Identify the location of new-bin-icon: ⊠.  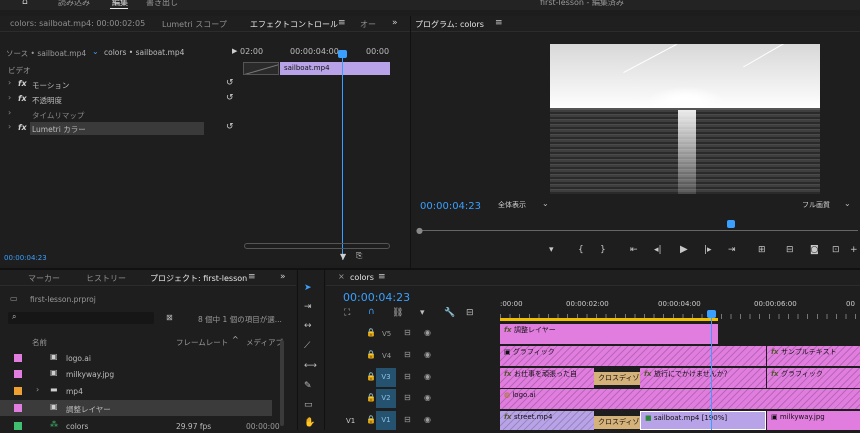
(169, 317).